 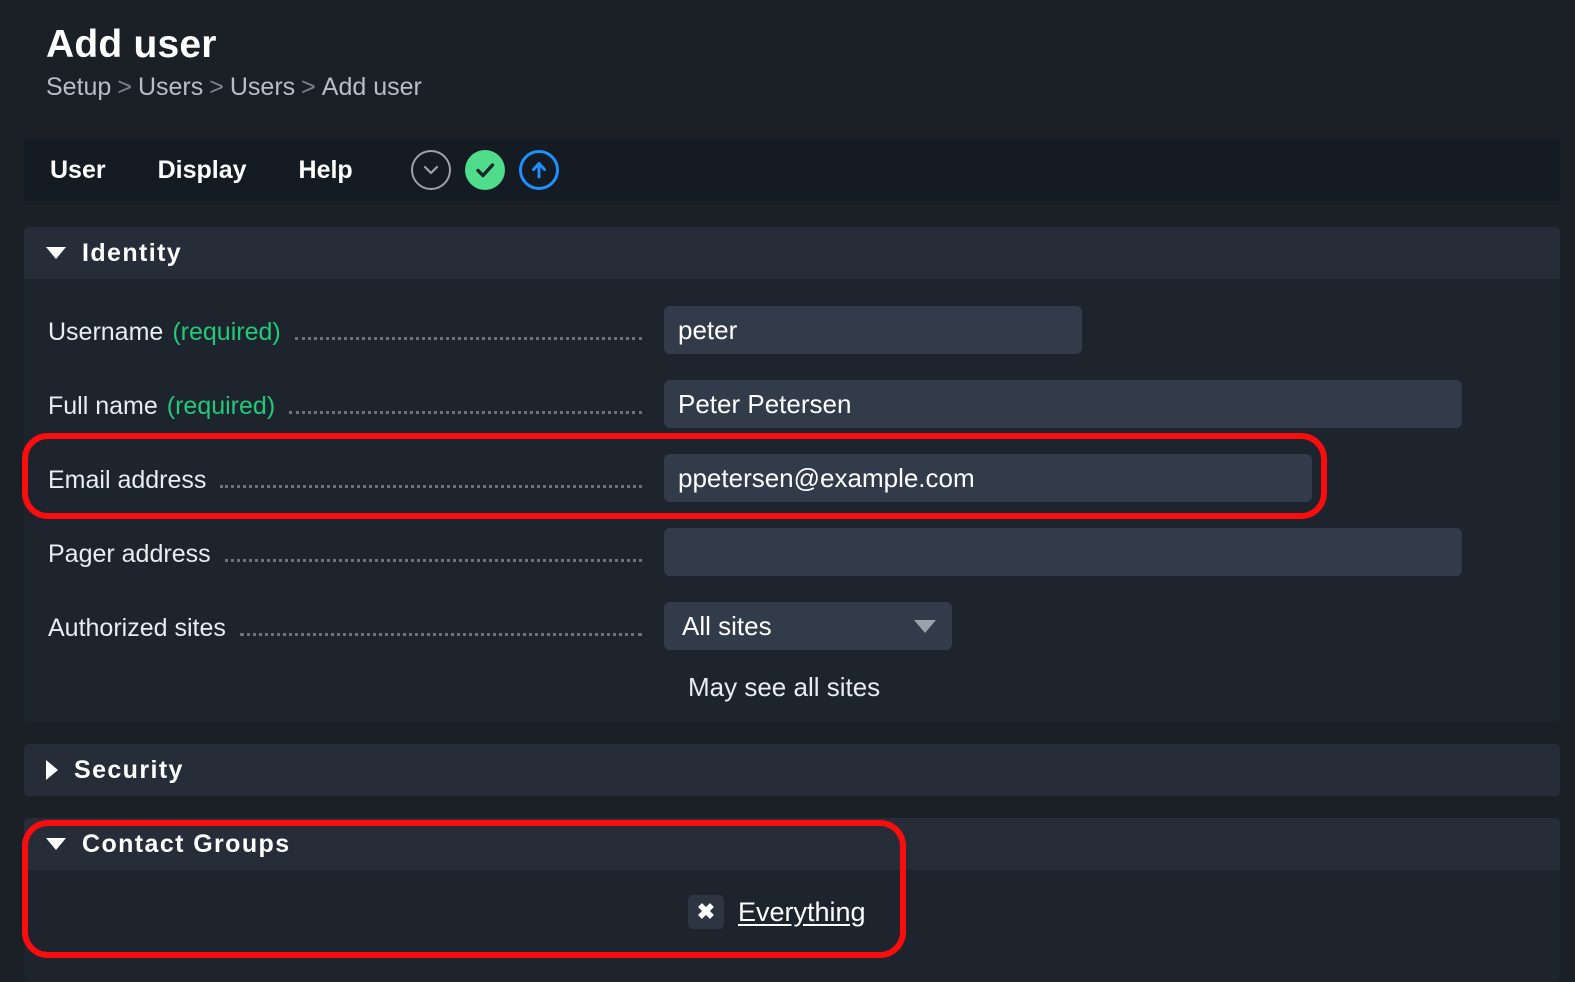 What do you see at coordinates (792, 170) in the screenshot?
I see `menubar: User Display Help` at bounding box center [792, 170].